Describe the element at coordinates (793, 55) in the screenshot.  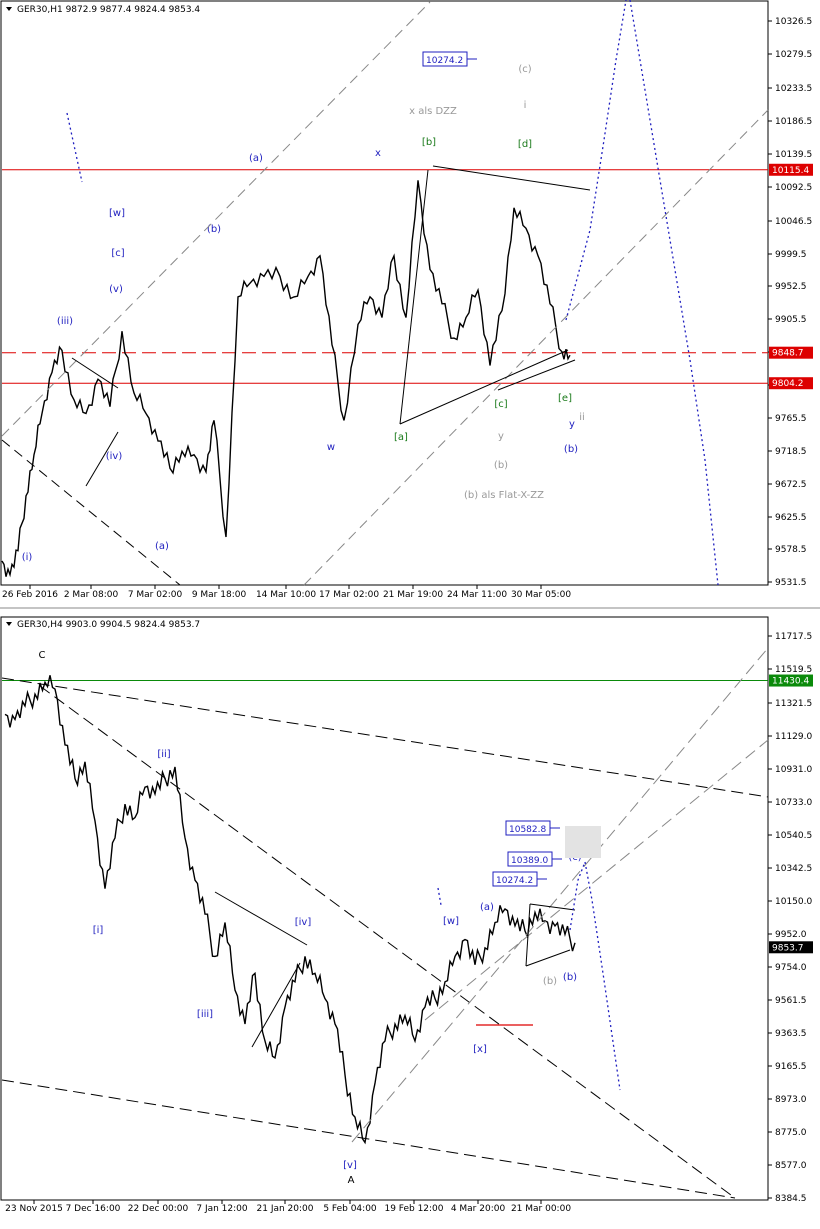
I see `y-tick-label: 10279.5` at that location.